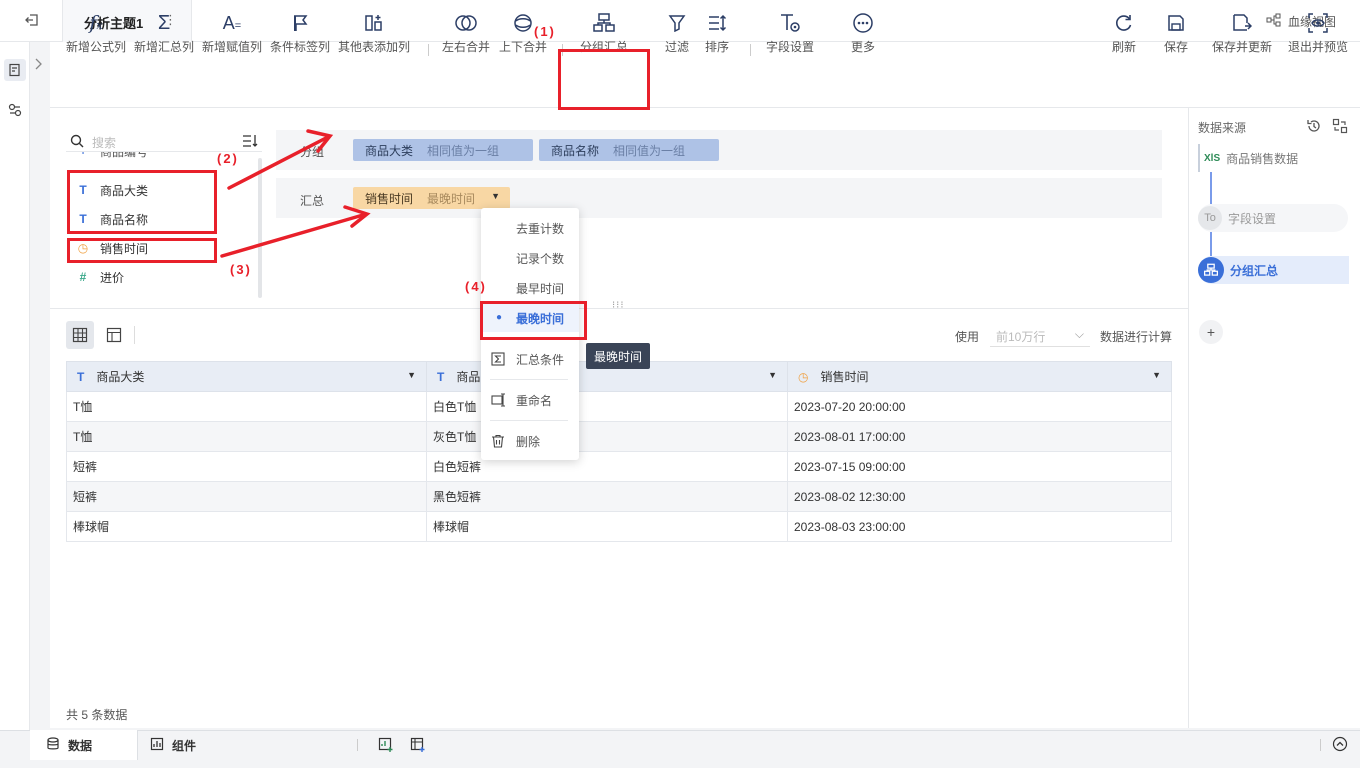  What do you see at coordinates (295, 193) in the screenshot?
I see `annotation-arrows` at bounding box center [295, 193].